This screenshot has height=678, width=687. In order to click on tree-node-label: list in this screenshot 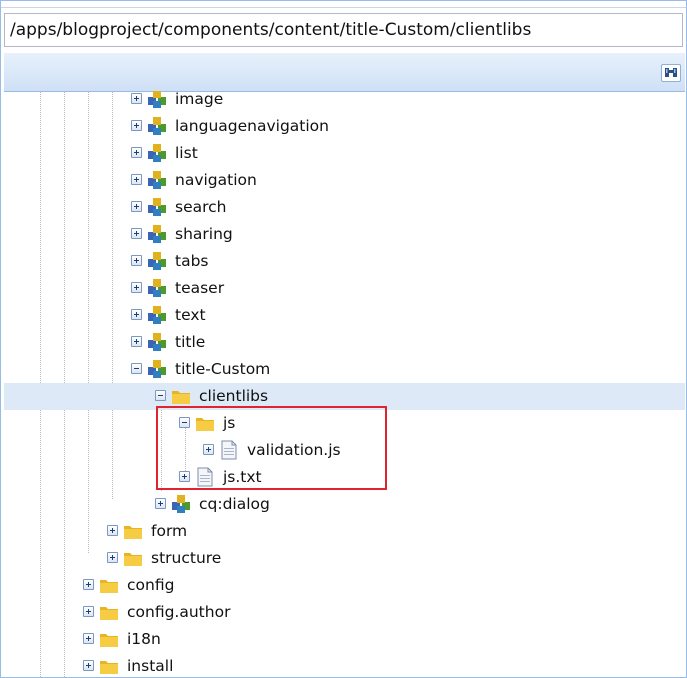, I will do `click(186, 153)`.